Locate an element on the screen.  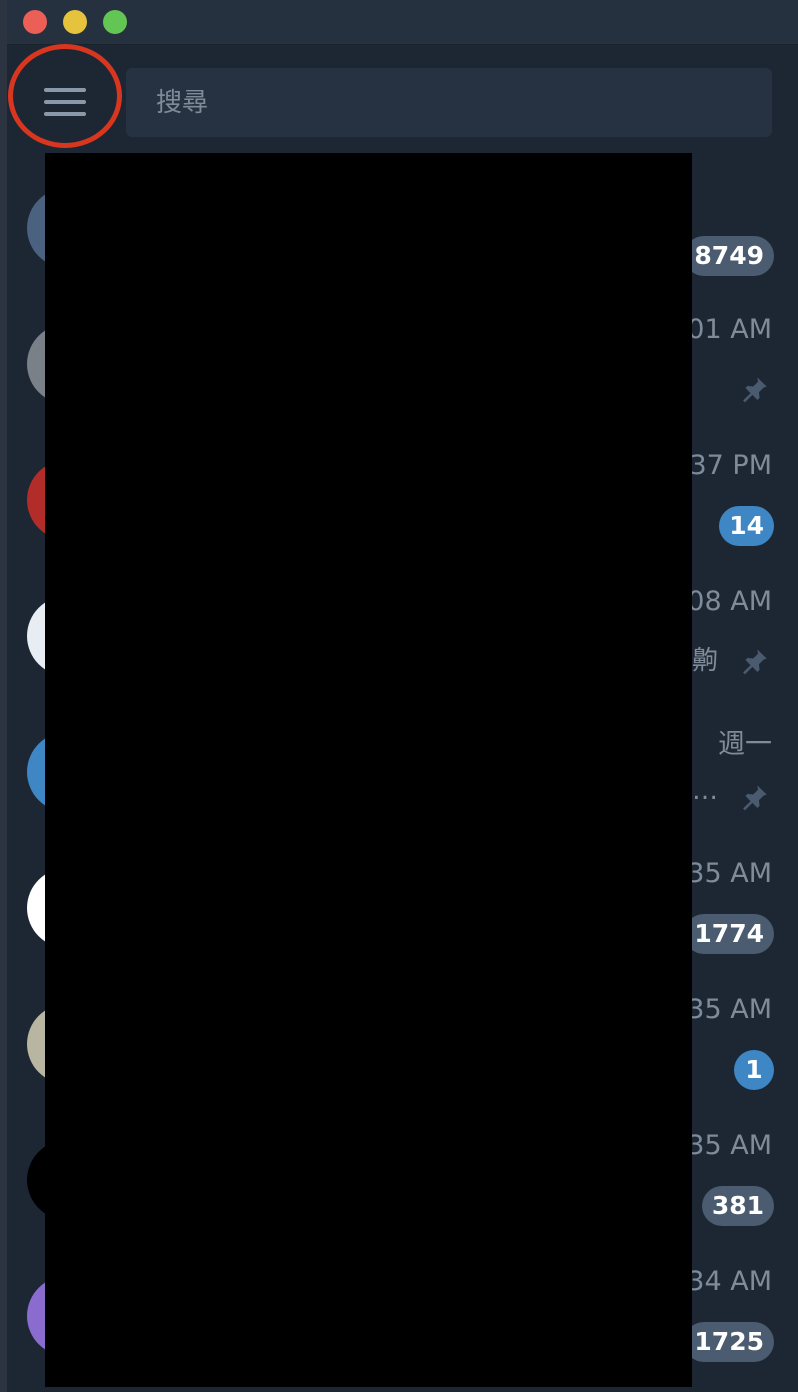
chat-time: 37 PM is located at coordinates (730, 465).